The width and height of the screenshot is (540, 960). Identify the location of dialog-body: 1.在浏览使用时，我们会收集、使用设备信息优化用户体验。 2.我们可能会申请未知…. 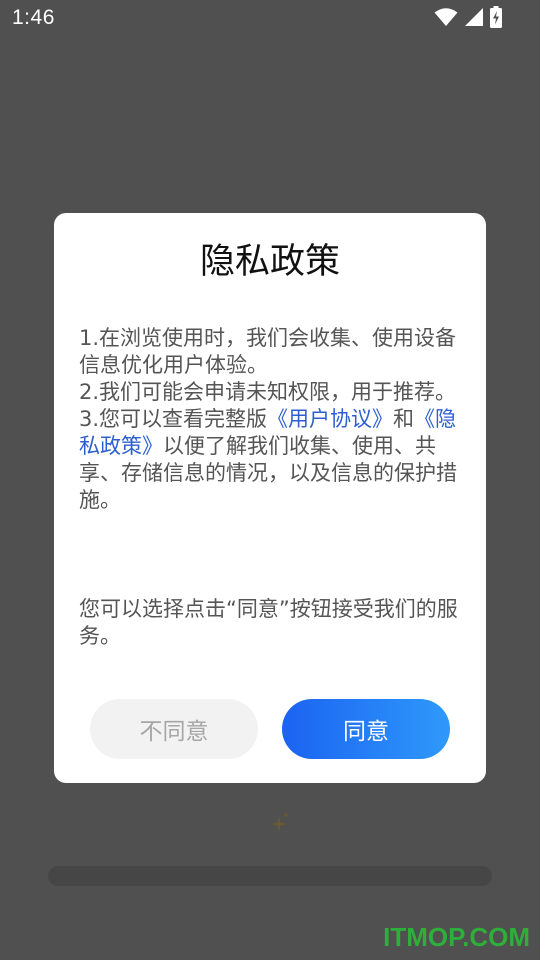
(274, 419).